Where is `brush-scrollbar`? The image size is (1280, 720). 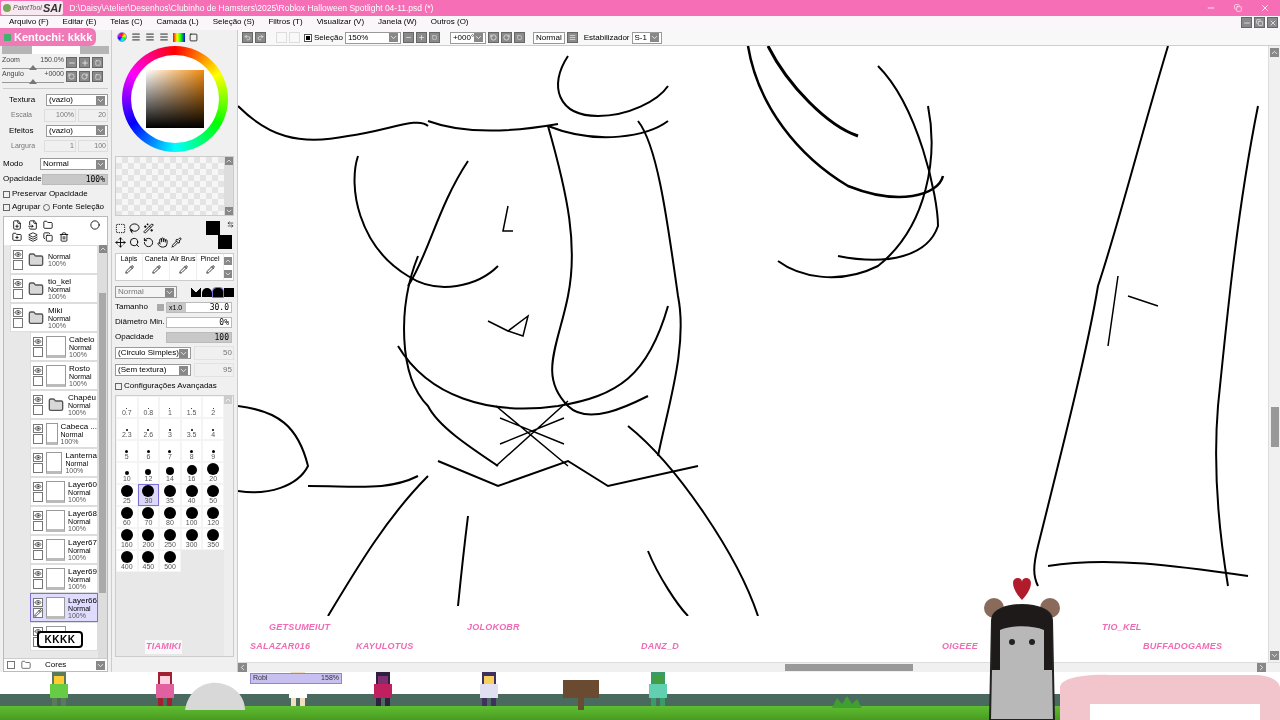
brush-scrollbar is located at coordinates (228, 267).